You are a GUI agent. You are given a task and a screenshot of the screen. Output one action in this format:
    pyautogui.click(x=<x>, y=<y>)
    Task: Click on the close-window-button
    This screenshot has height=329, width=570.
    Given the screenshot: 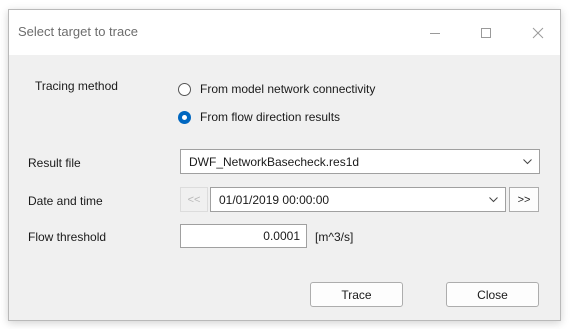 What is the action you would take?
    pyautogui.click(x=538, y=32)
    